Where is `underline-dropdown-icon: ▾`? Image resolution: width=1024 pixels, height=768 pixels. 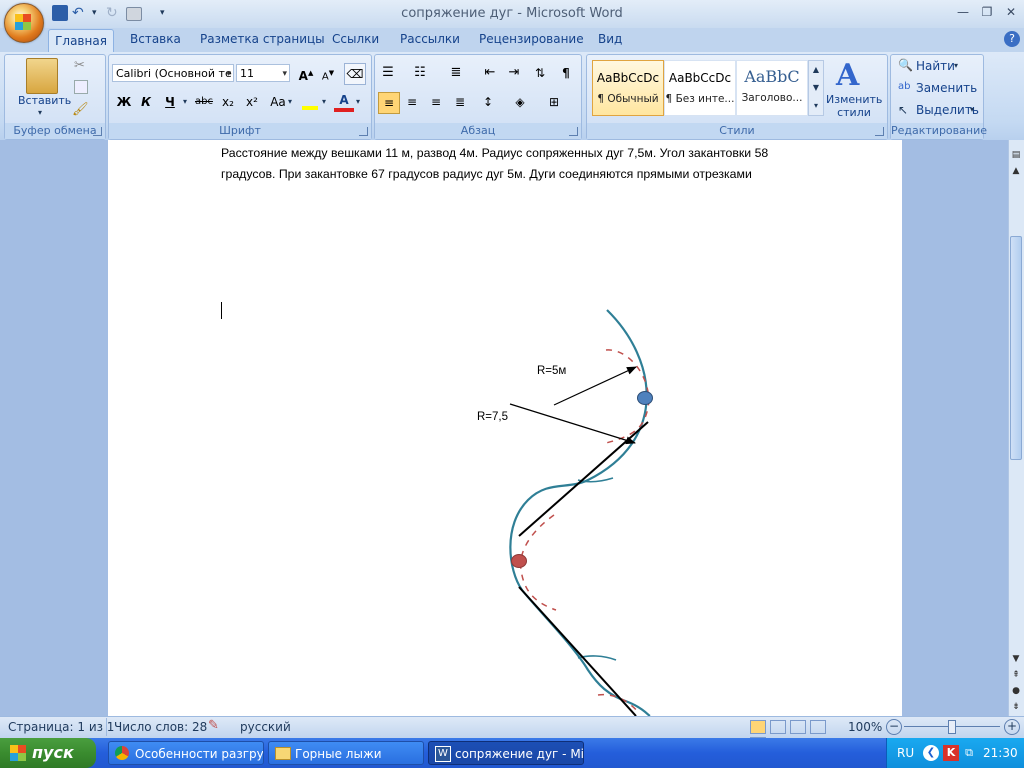
underline-dropdown-icon: ▾ is located at coordinates (185, 101).